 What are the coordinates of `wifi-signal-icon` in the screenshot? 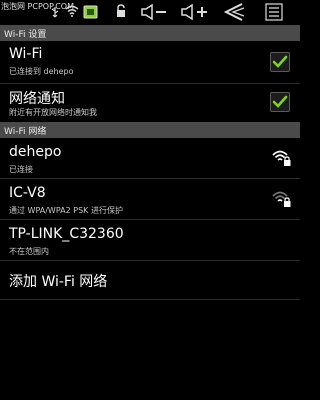 It's located at (72, 11).